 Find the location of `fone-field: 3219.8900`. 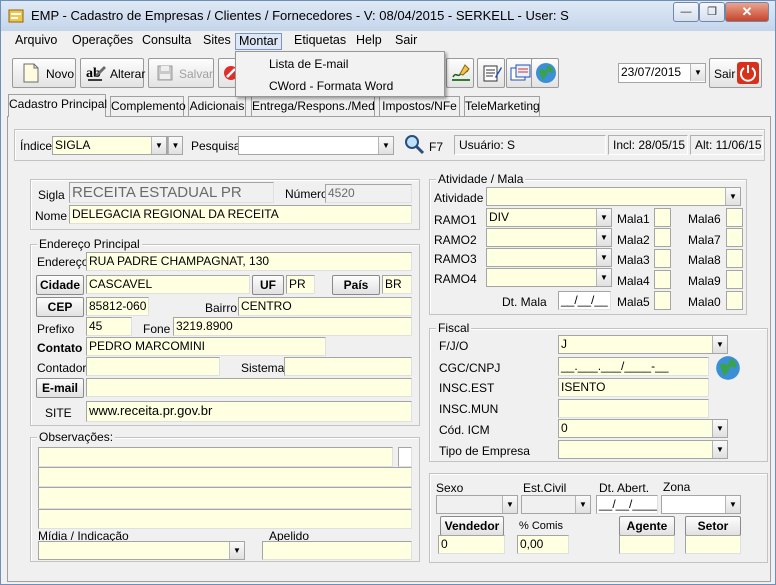

fone-field: 3219.8900 is located at coordinates (292, 326).